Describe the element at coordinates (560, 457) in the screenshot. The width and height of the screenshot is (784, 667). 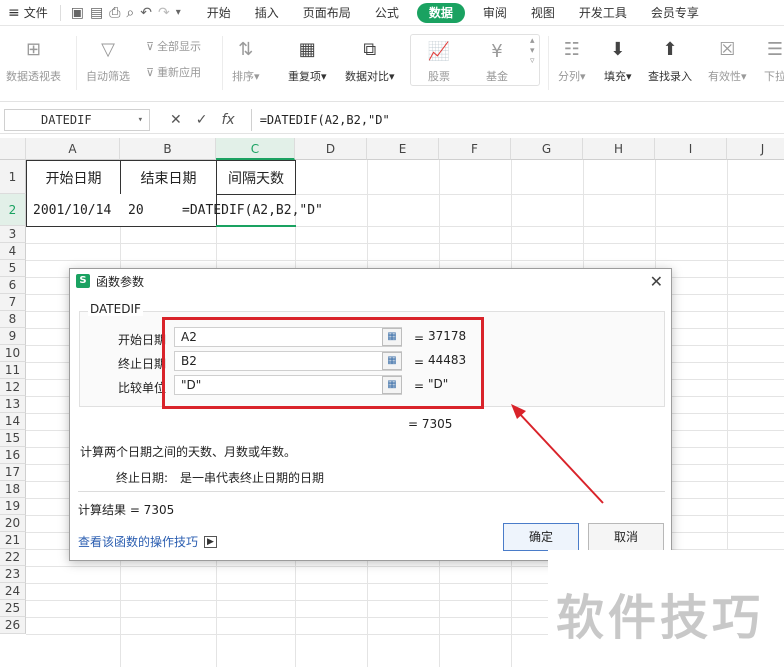
I see `arrow-shaft` at that location.